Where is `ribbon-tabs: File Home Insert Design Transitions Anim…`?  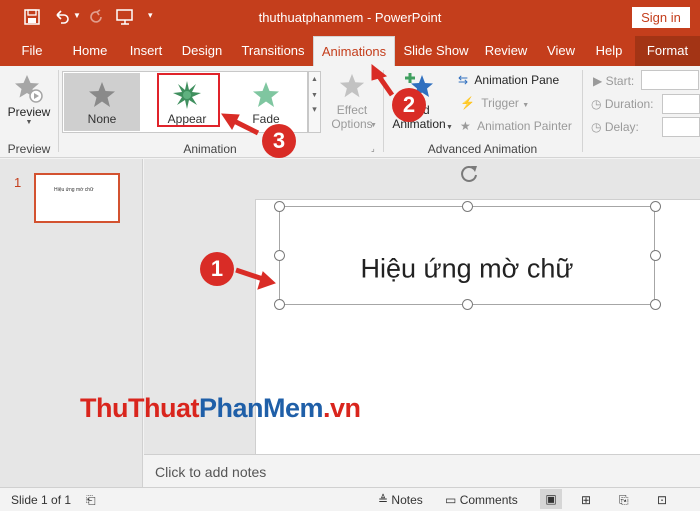 ribbon-tabs: File Home Insert Design Transitions Anim… is located at coordinates (350, 52).